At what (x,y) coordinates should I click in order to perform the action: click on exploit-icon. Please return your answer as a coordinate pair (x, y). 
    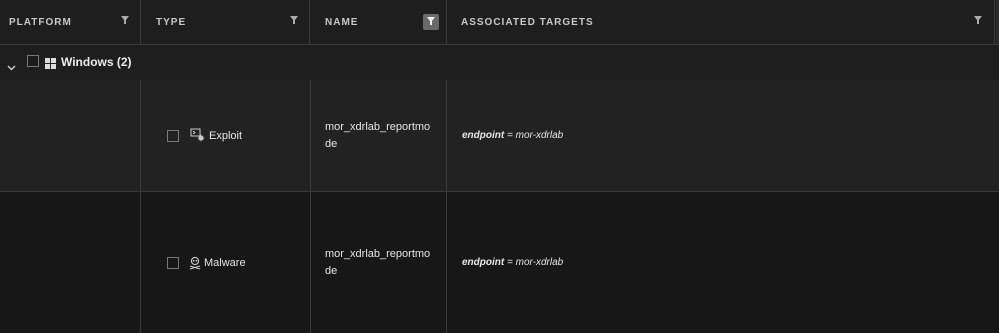
    Looking at the image, I should click on (197, 137).